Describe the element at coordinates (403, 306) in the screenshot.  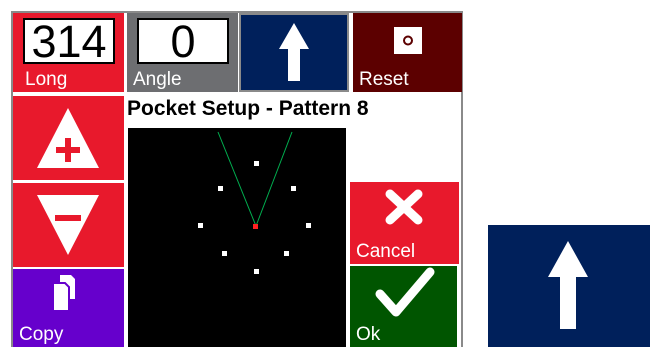
I see `ok-button: Ok` at that location.